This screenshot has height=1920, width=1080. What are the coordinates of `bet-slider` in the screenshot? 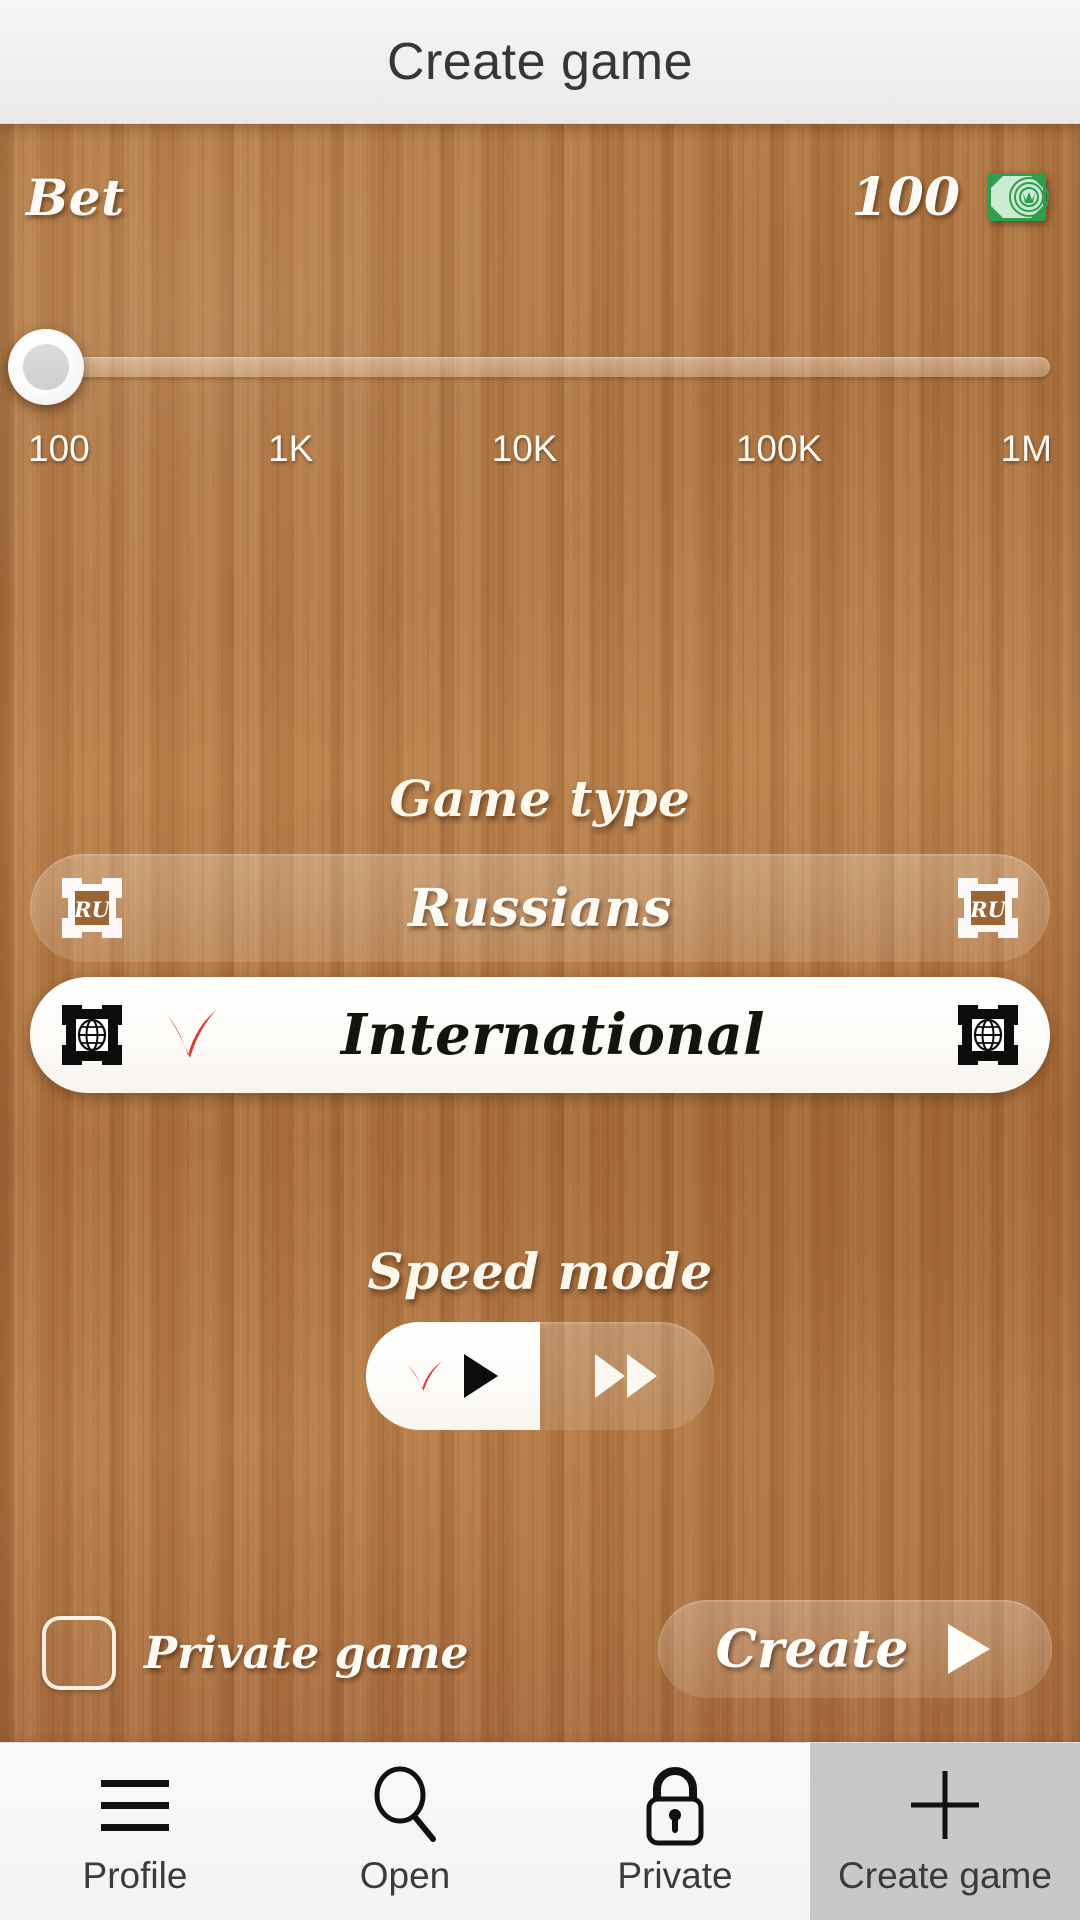 It's located at (540, 369).